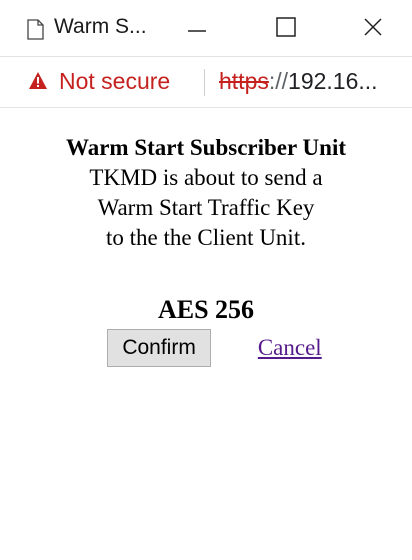 The height and width of the screenshot is (560, 412). Describe the element at coordinates (35, 32) in the screenshot. I see `page-icon` at that location.